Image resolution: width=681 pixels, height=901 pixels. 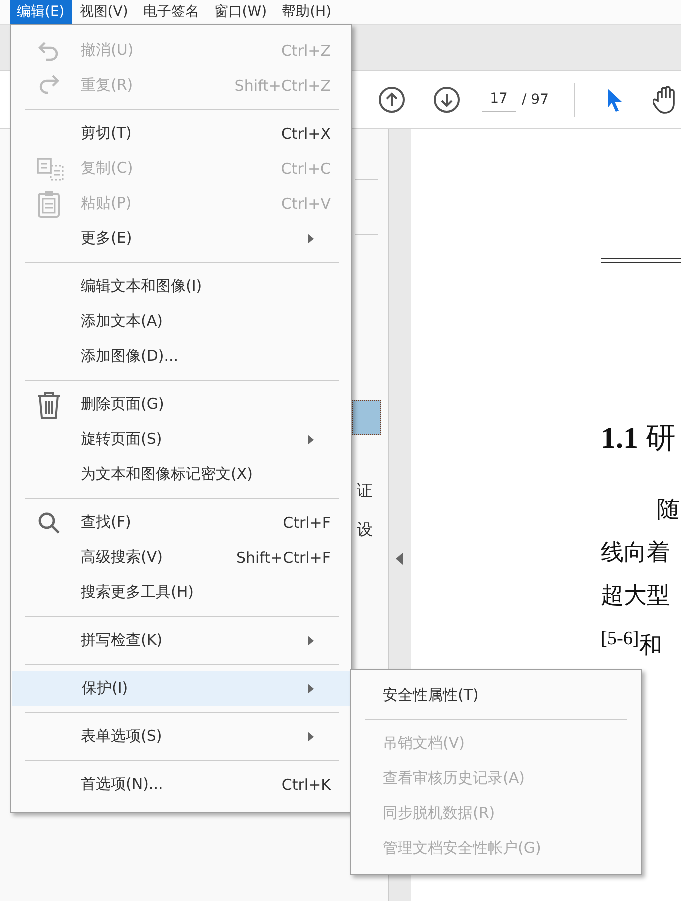 I want to click on collapse-panel-icon, so click(x=400, y=559).